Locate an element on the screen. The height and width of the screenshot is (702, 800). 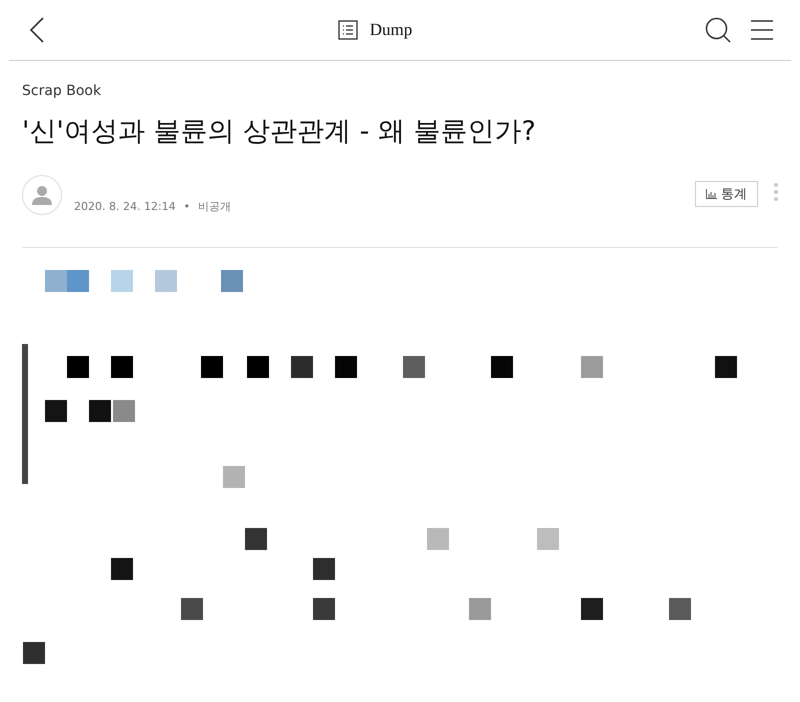
category-label: Scrap Book is located at coordinates (400, 91).